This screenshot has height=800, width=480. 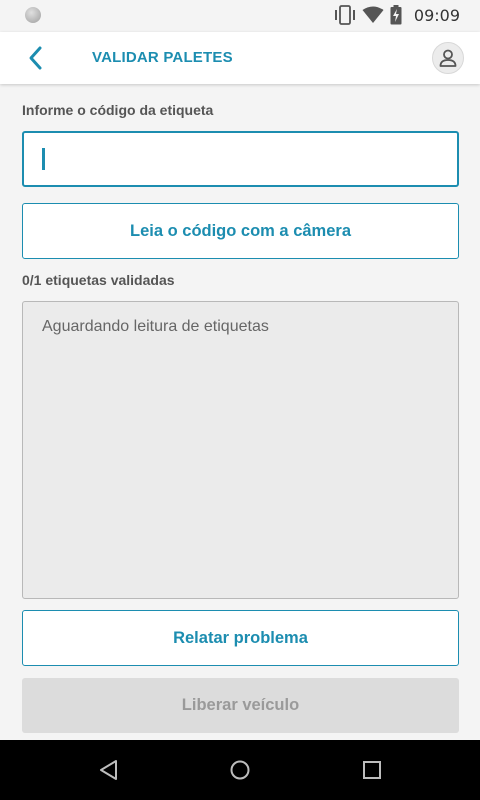 I want to click on battery-charging-icon, so click(x=396, y=15).